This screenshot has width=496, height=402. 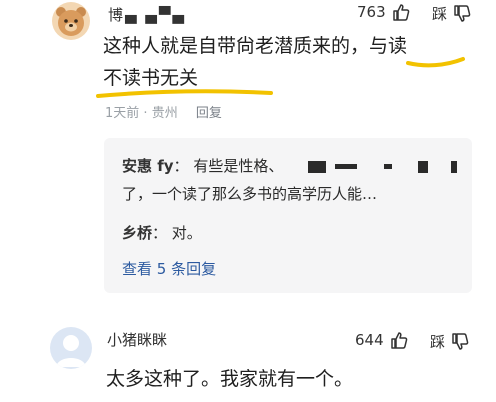 I want to click on reply-text: 对。, so click(x=186, y=233).